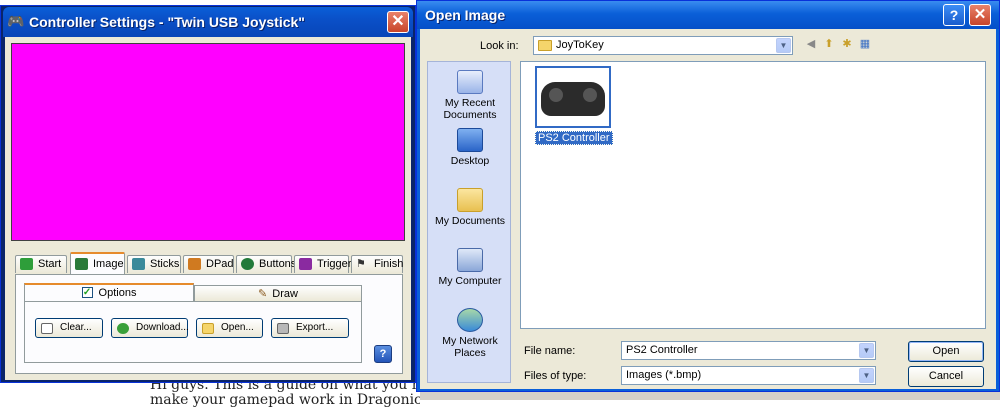 The image size is (1000, 408). Describe the element at coordinates (194, 264) in the screenshot. I see `dpad-icon` at that location.